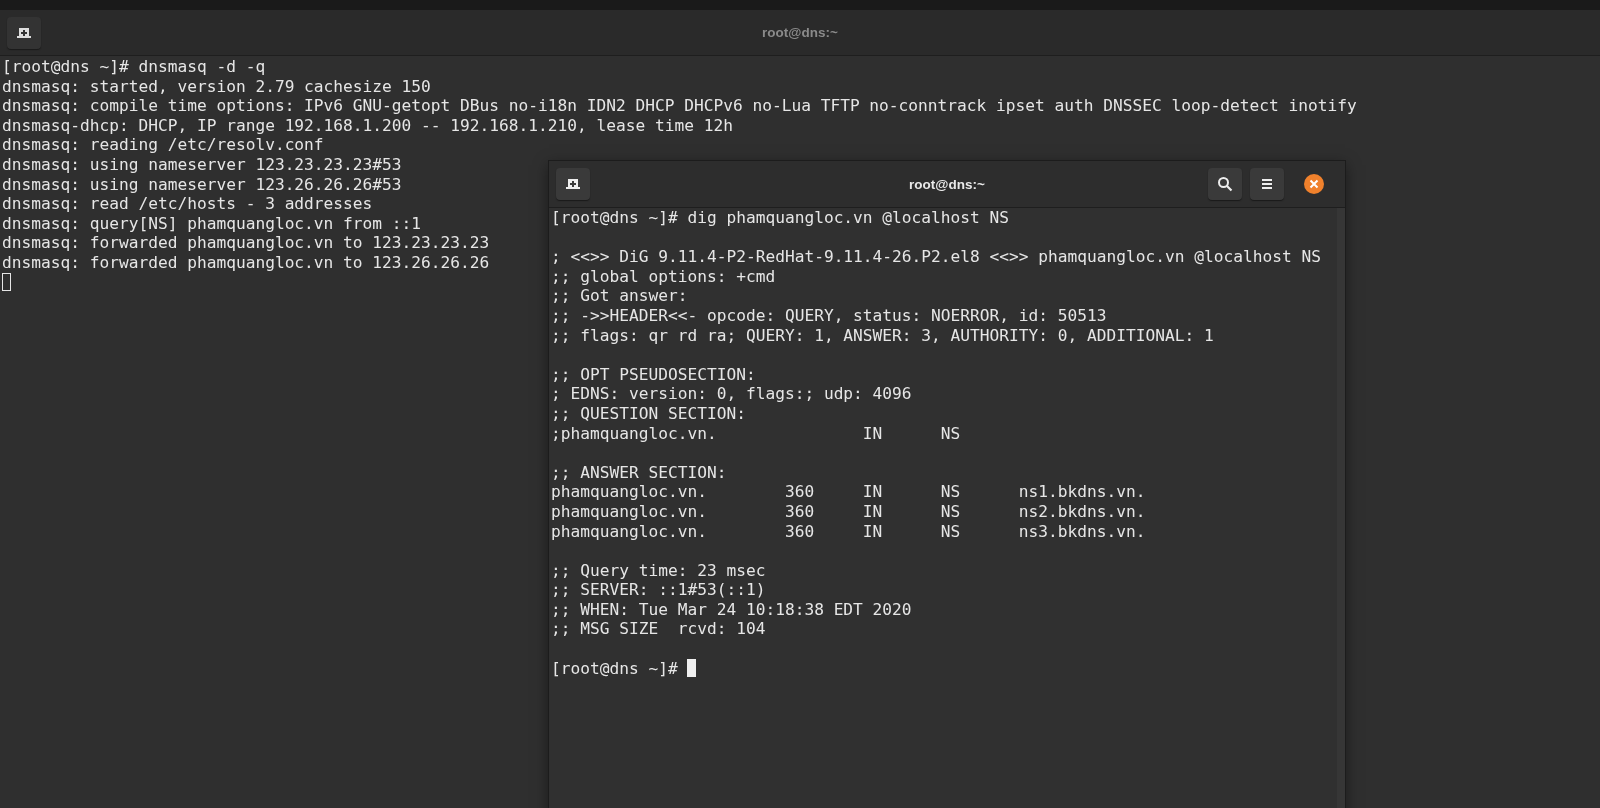  What do you see at coordinates (848, 531) in the screenshot?
I see `terminal-line: phamquangloc.vn. 360 IN NS ns3.bkdns.vn.` at bounding box center [848, 531].